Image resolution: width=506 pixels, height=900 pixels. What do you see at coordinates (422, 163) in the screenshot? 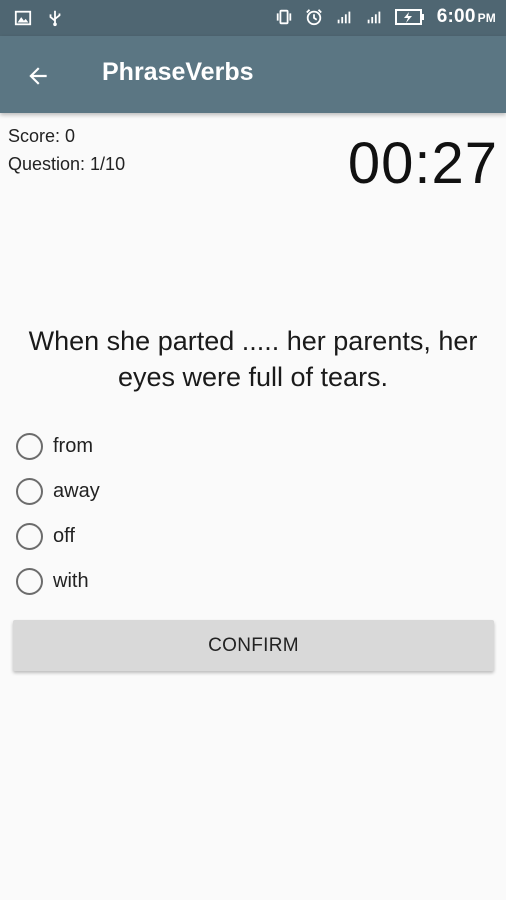
I see `countdown-timer: 00:27` at bounding box center [422, 163].